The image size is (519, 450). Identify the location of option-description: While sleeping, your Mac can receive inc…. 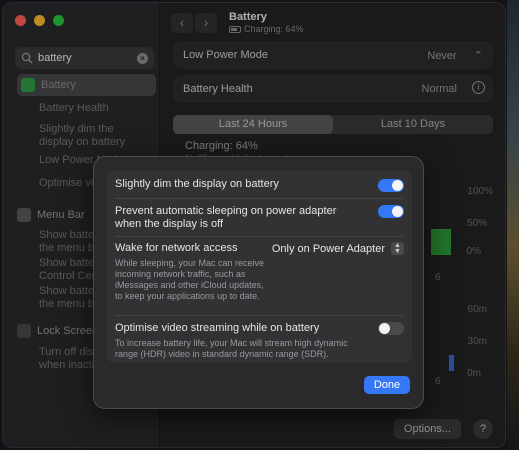
(190, 279).